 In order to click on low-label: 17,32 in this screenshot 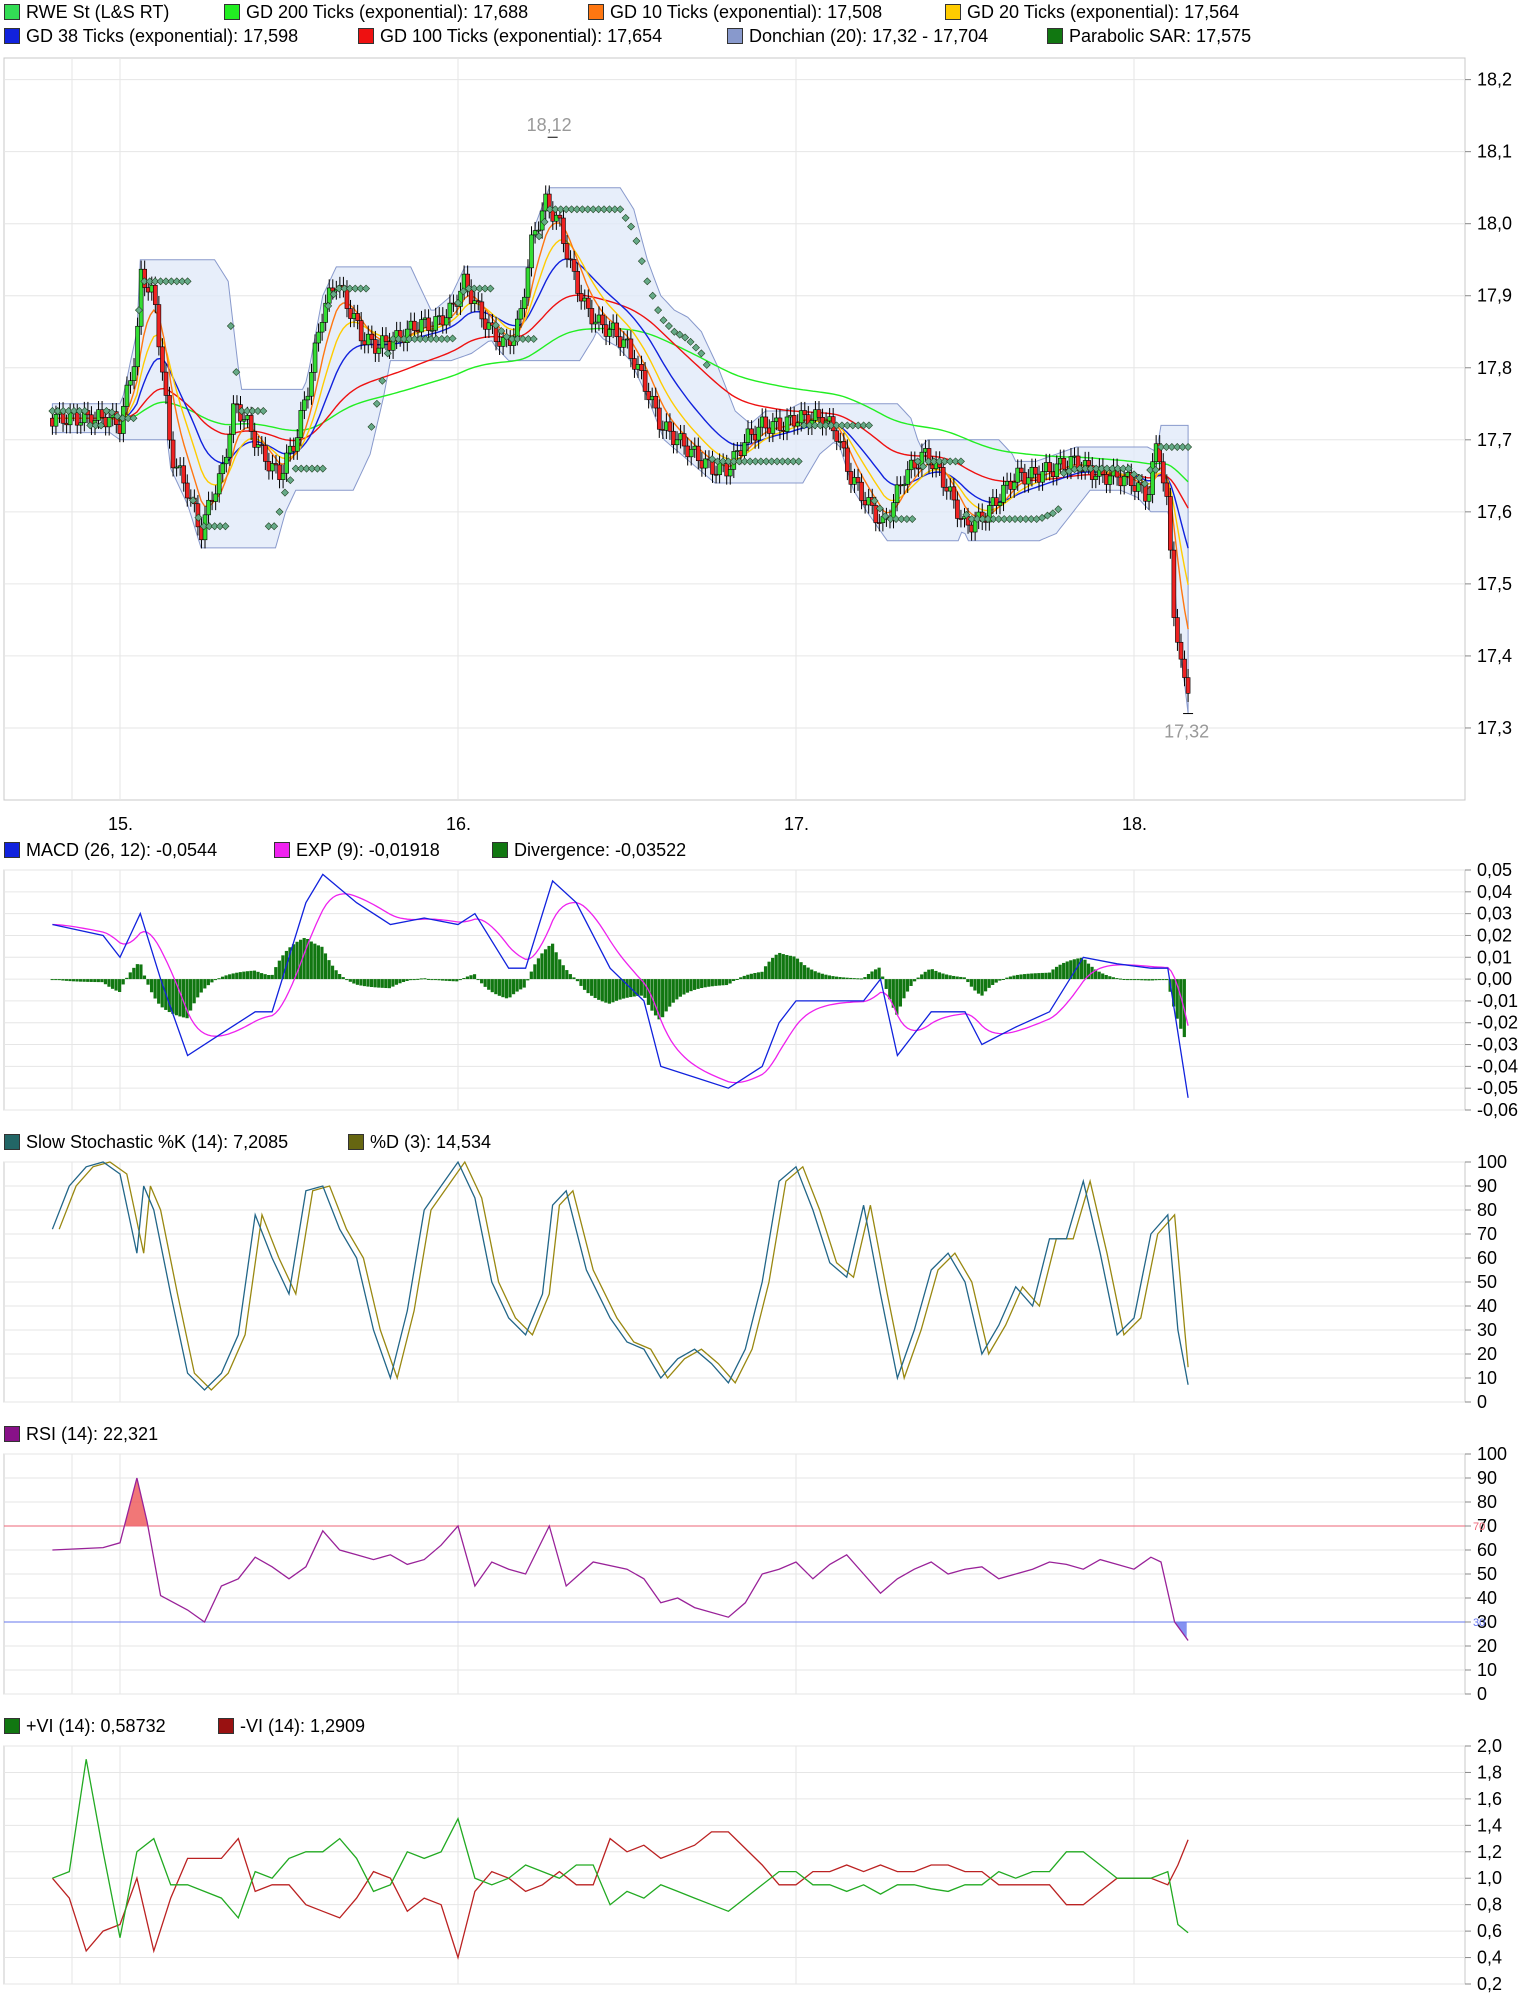, I will do `click(1186, 732)`.